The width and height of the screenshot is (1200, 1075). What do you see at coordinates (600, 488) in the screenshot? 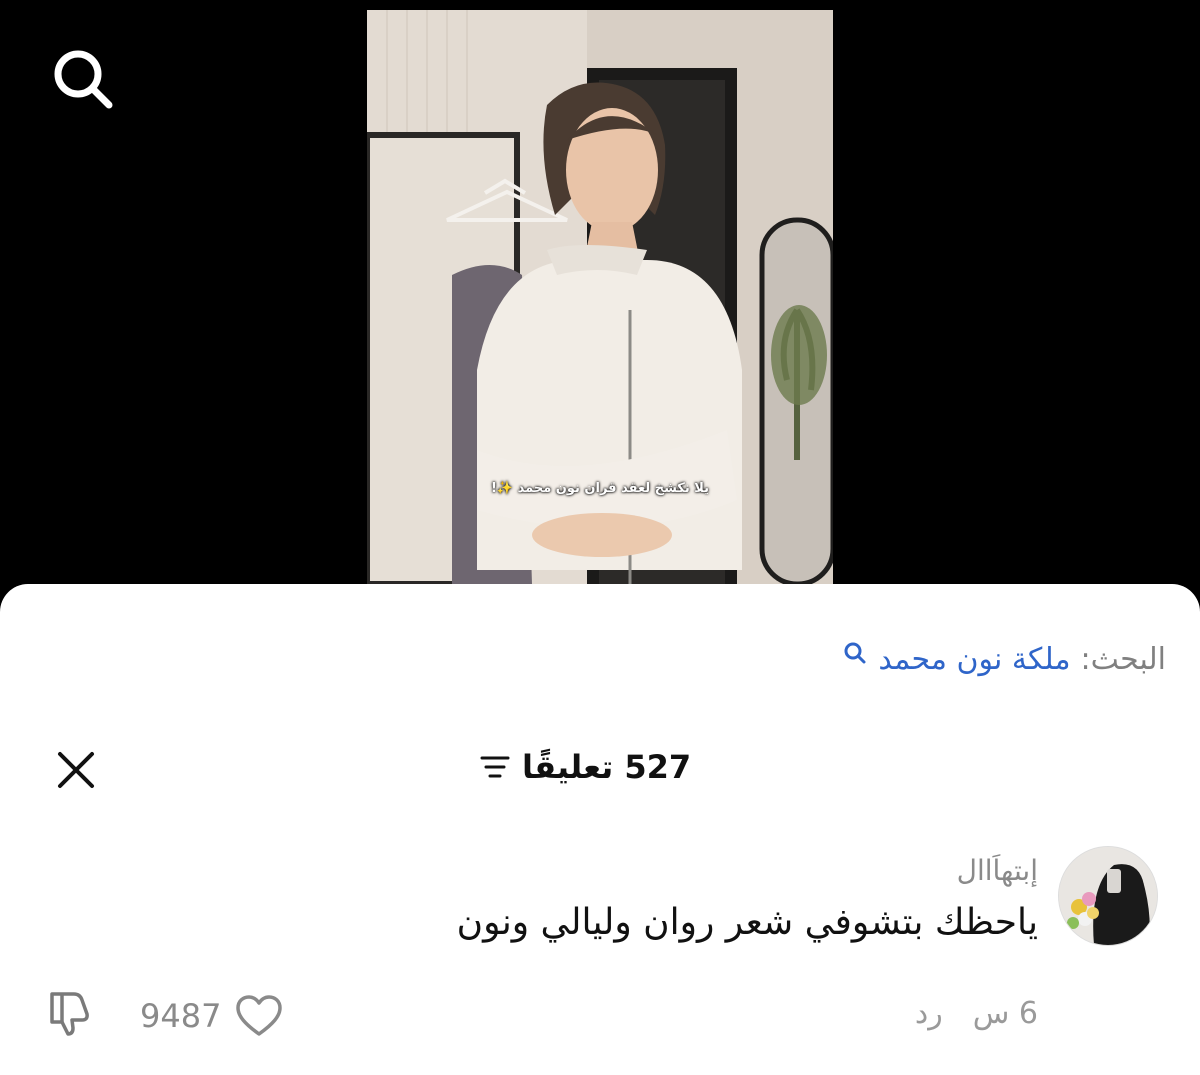
I see `video-caption: يلا نكشخ لعقد قران نون محمد ✨!` at bounding box center [600, 488].